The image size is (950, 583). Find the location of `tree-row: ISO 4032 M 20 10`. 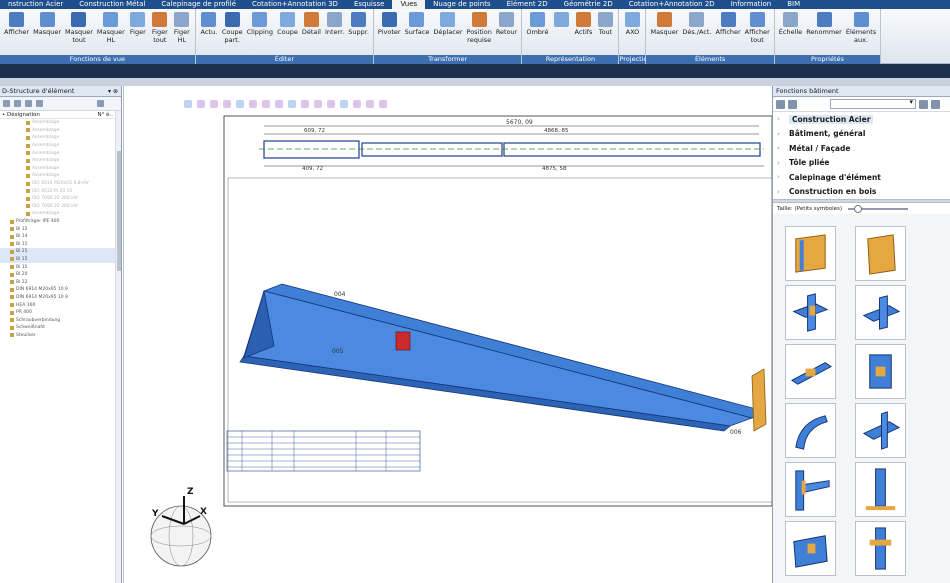

tree-row: ISO 4032 M 20 10 is located at coordinates (60, 191).